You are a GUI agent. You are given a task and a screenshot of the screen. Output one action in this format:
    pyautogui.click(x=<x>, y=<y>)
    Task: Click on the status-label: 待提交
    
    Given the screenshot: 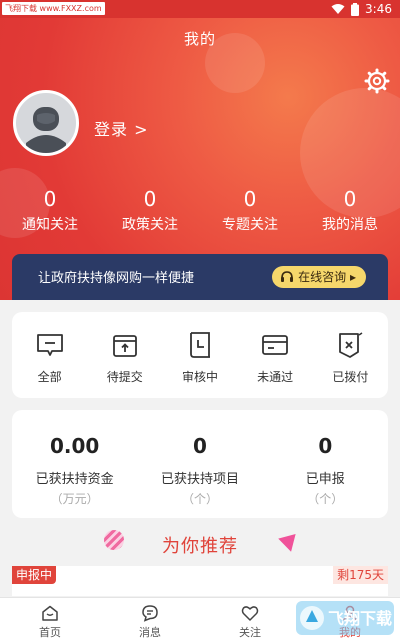 What is the action you would take?
    pyautogui.click(x=124, y=377)
    